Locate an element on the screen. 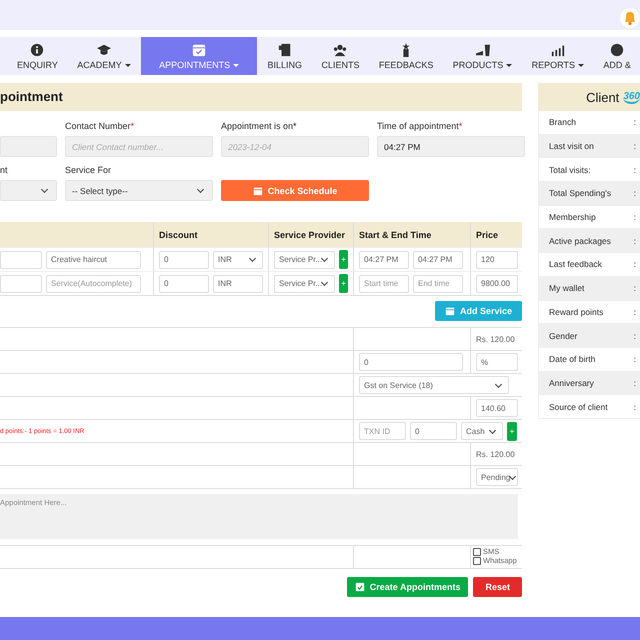  info-label: Source of client is located at coordinates (578, 407).